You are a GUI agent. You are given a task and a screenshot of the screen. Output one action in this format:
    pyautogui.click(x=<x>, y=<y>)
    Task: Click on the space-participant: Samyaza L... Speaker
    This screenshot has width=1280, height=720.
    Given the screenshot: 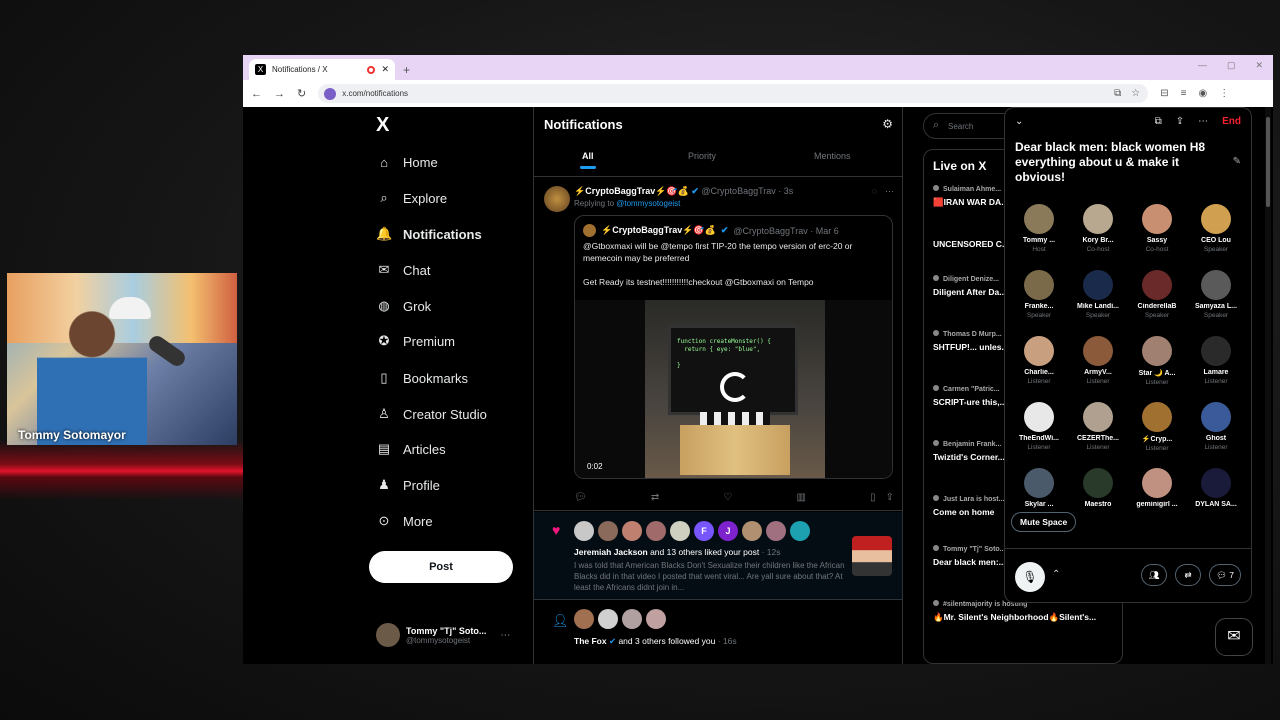 What is the action you would take?
    pyautogui.click(x=1216, y=294)
    